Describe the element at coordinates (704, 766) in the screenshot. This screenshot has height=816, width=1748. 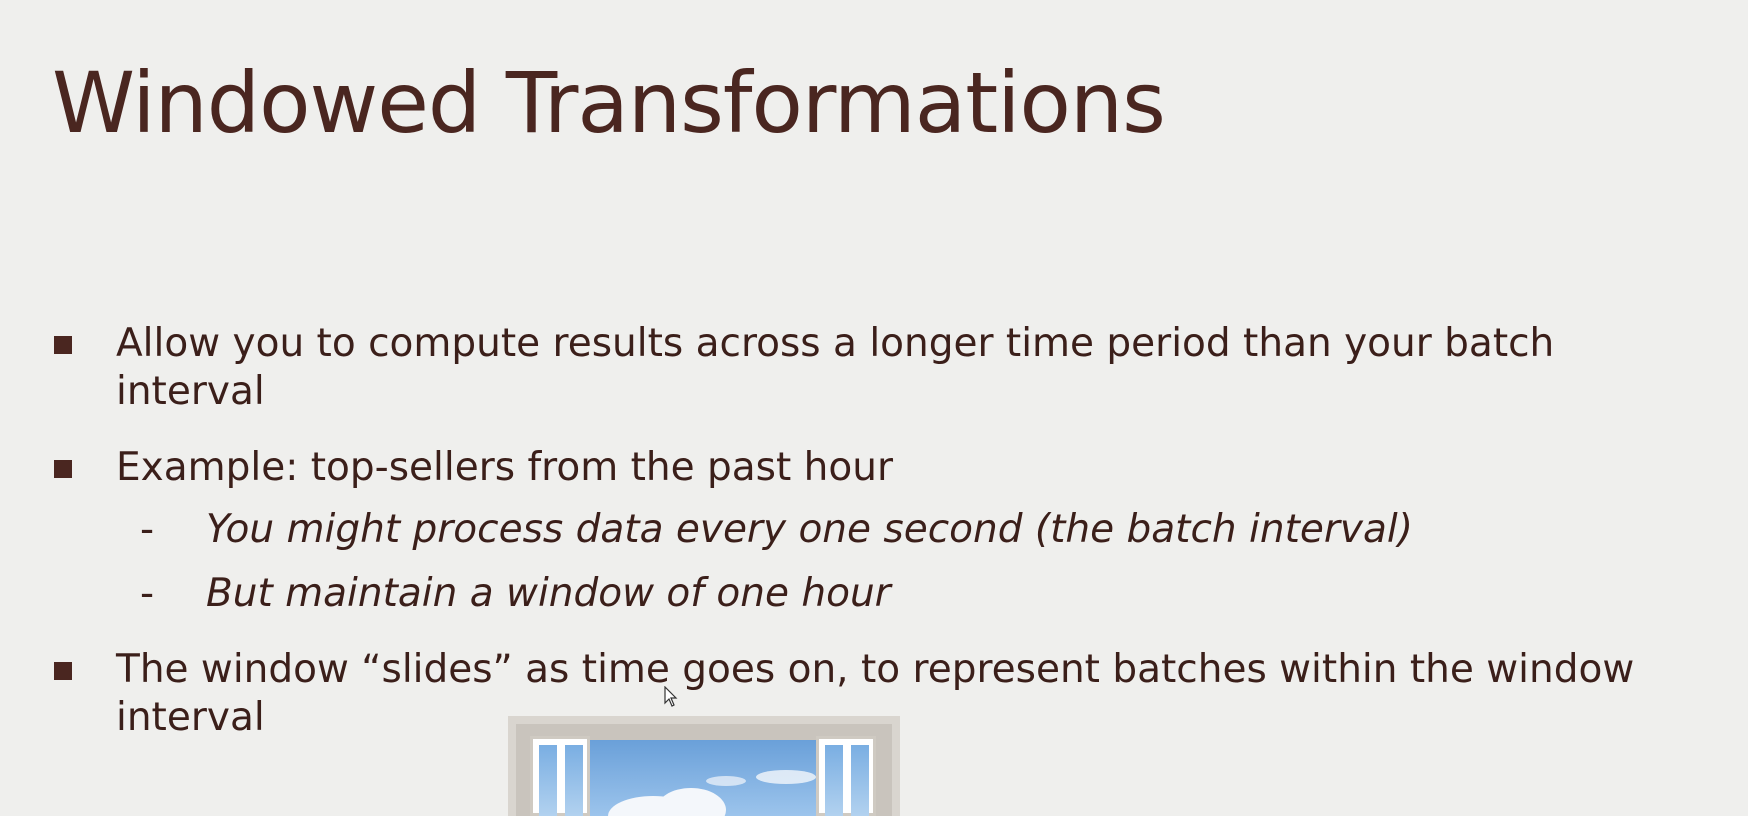
I see `open-window-image` at that location.